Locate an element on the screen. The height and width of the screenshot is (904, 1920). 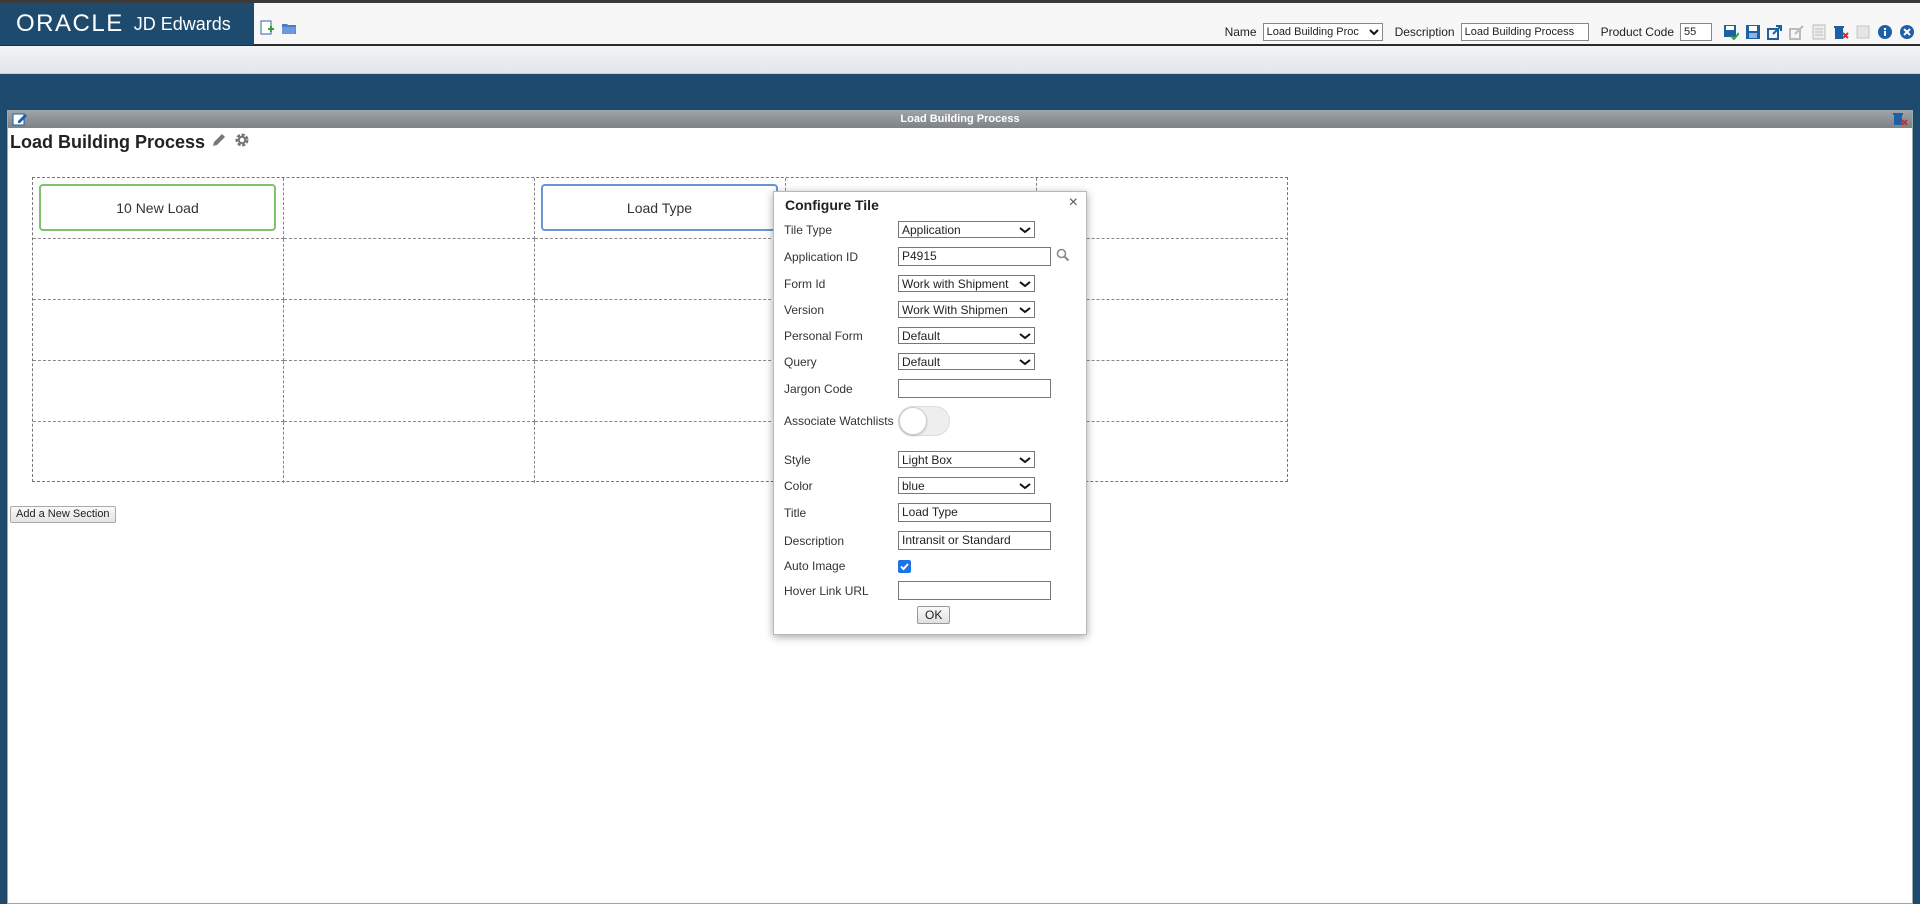
color-select: blue is located at coordinates (966, 485).